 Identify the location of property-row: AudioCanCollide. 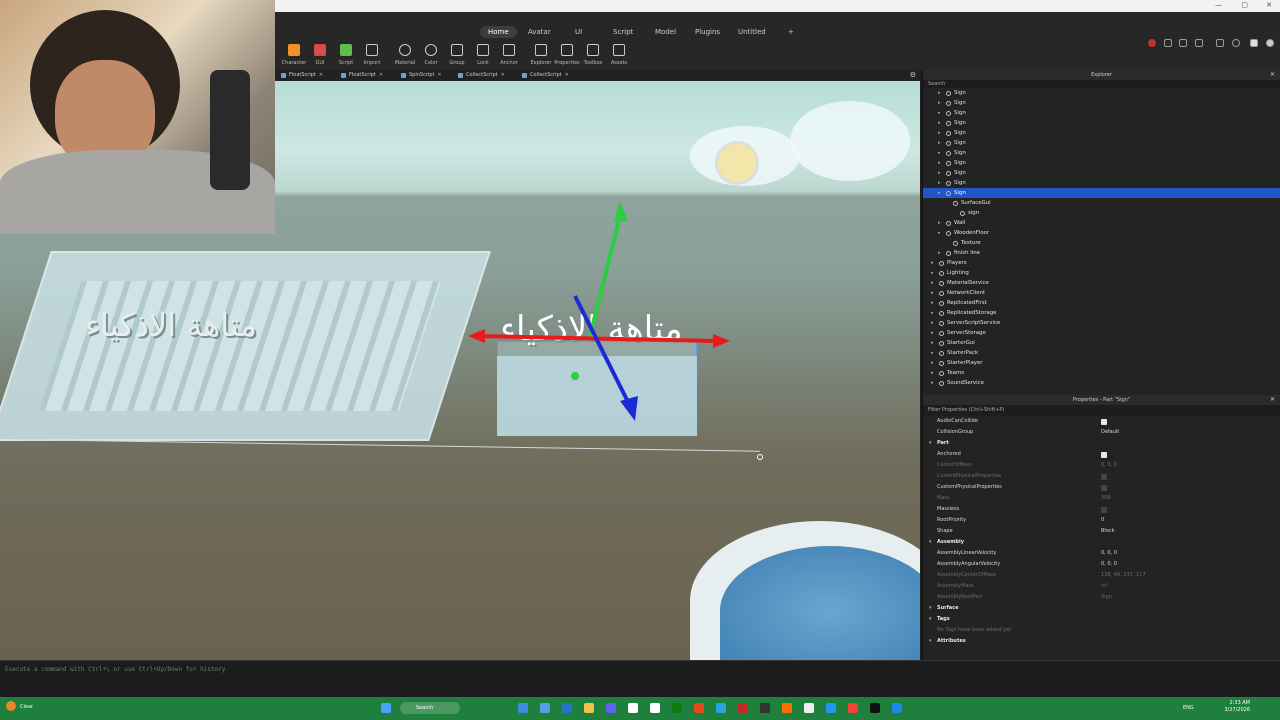
(1101, 421).